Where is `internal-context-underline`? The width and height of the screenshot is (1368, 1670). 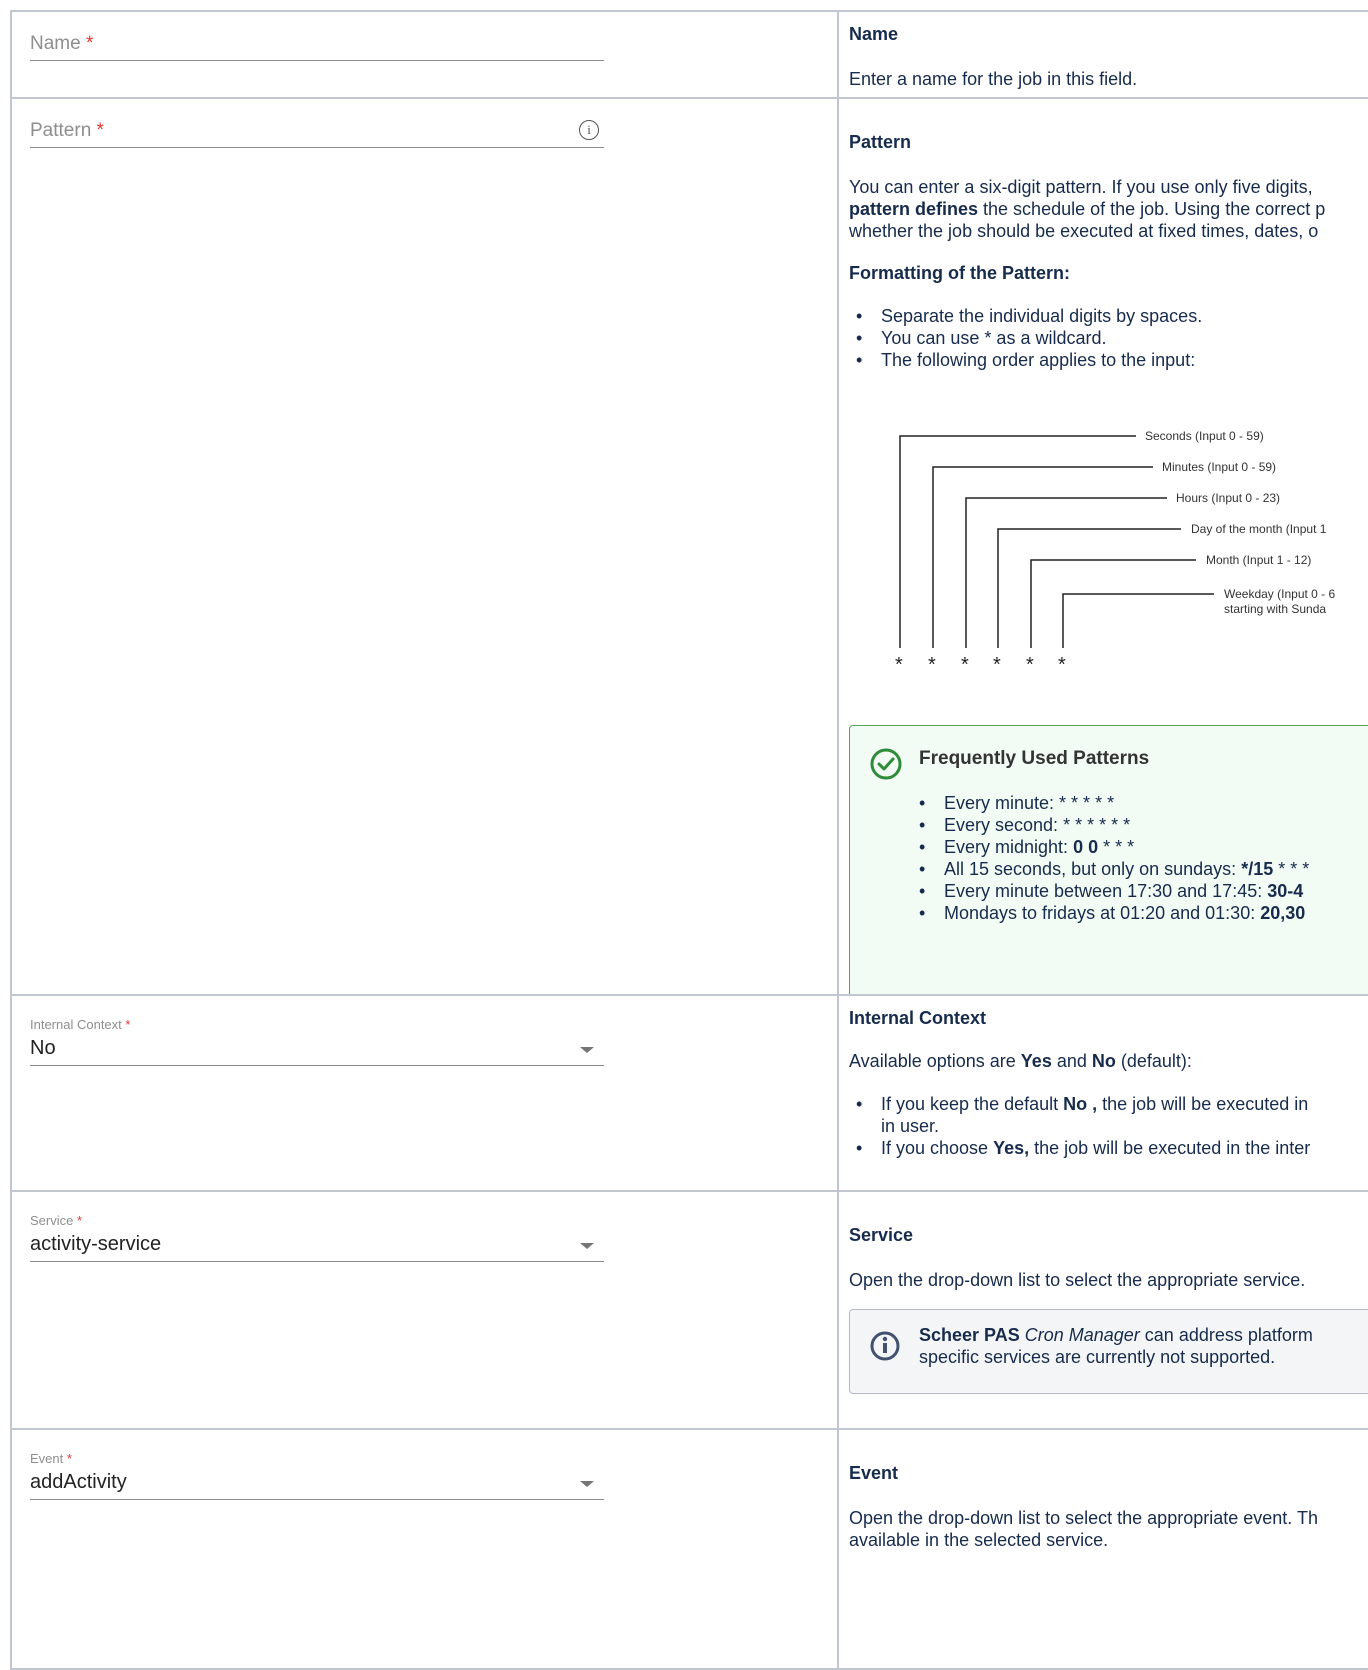 internal-context-underline is located at coordinates (317, 1065).